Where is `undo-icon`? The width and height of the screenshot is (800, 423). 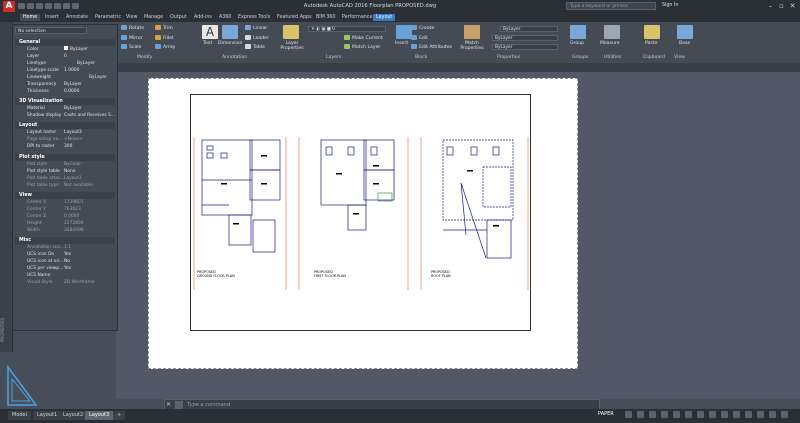
undo-icon is located at coordinates (66, 6).